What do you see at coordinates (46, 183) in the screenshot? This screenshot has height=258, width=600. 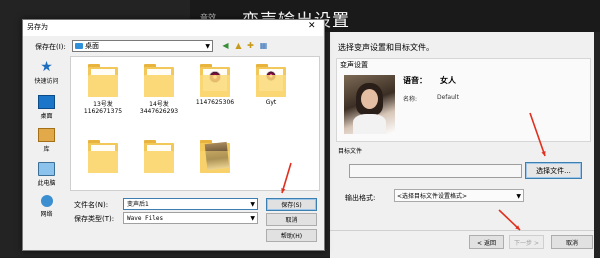 I see `place-label: 此电脑` at bounding box center [46, 183].